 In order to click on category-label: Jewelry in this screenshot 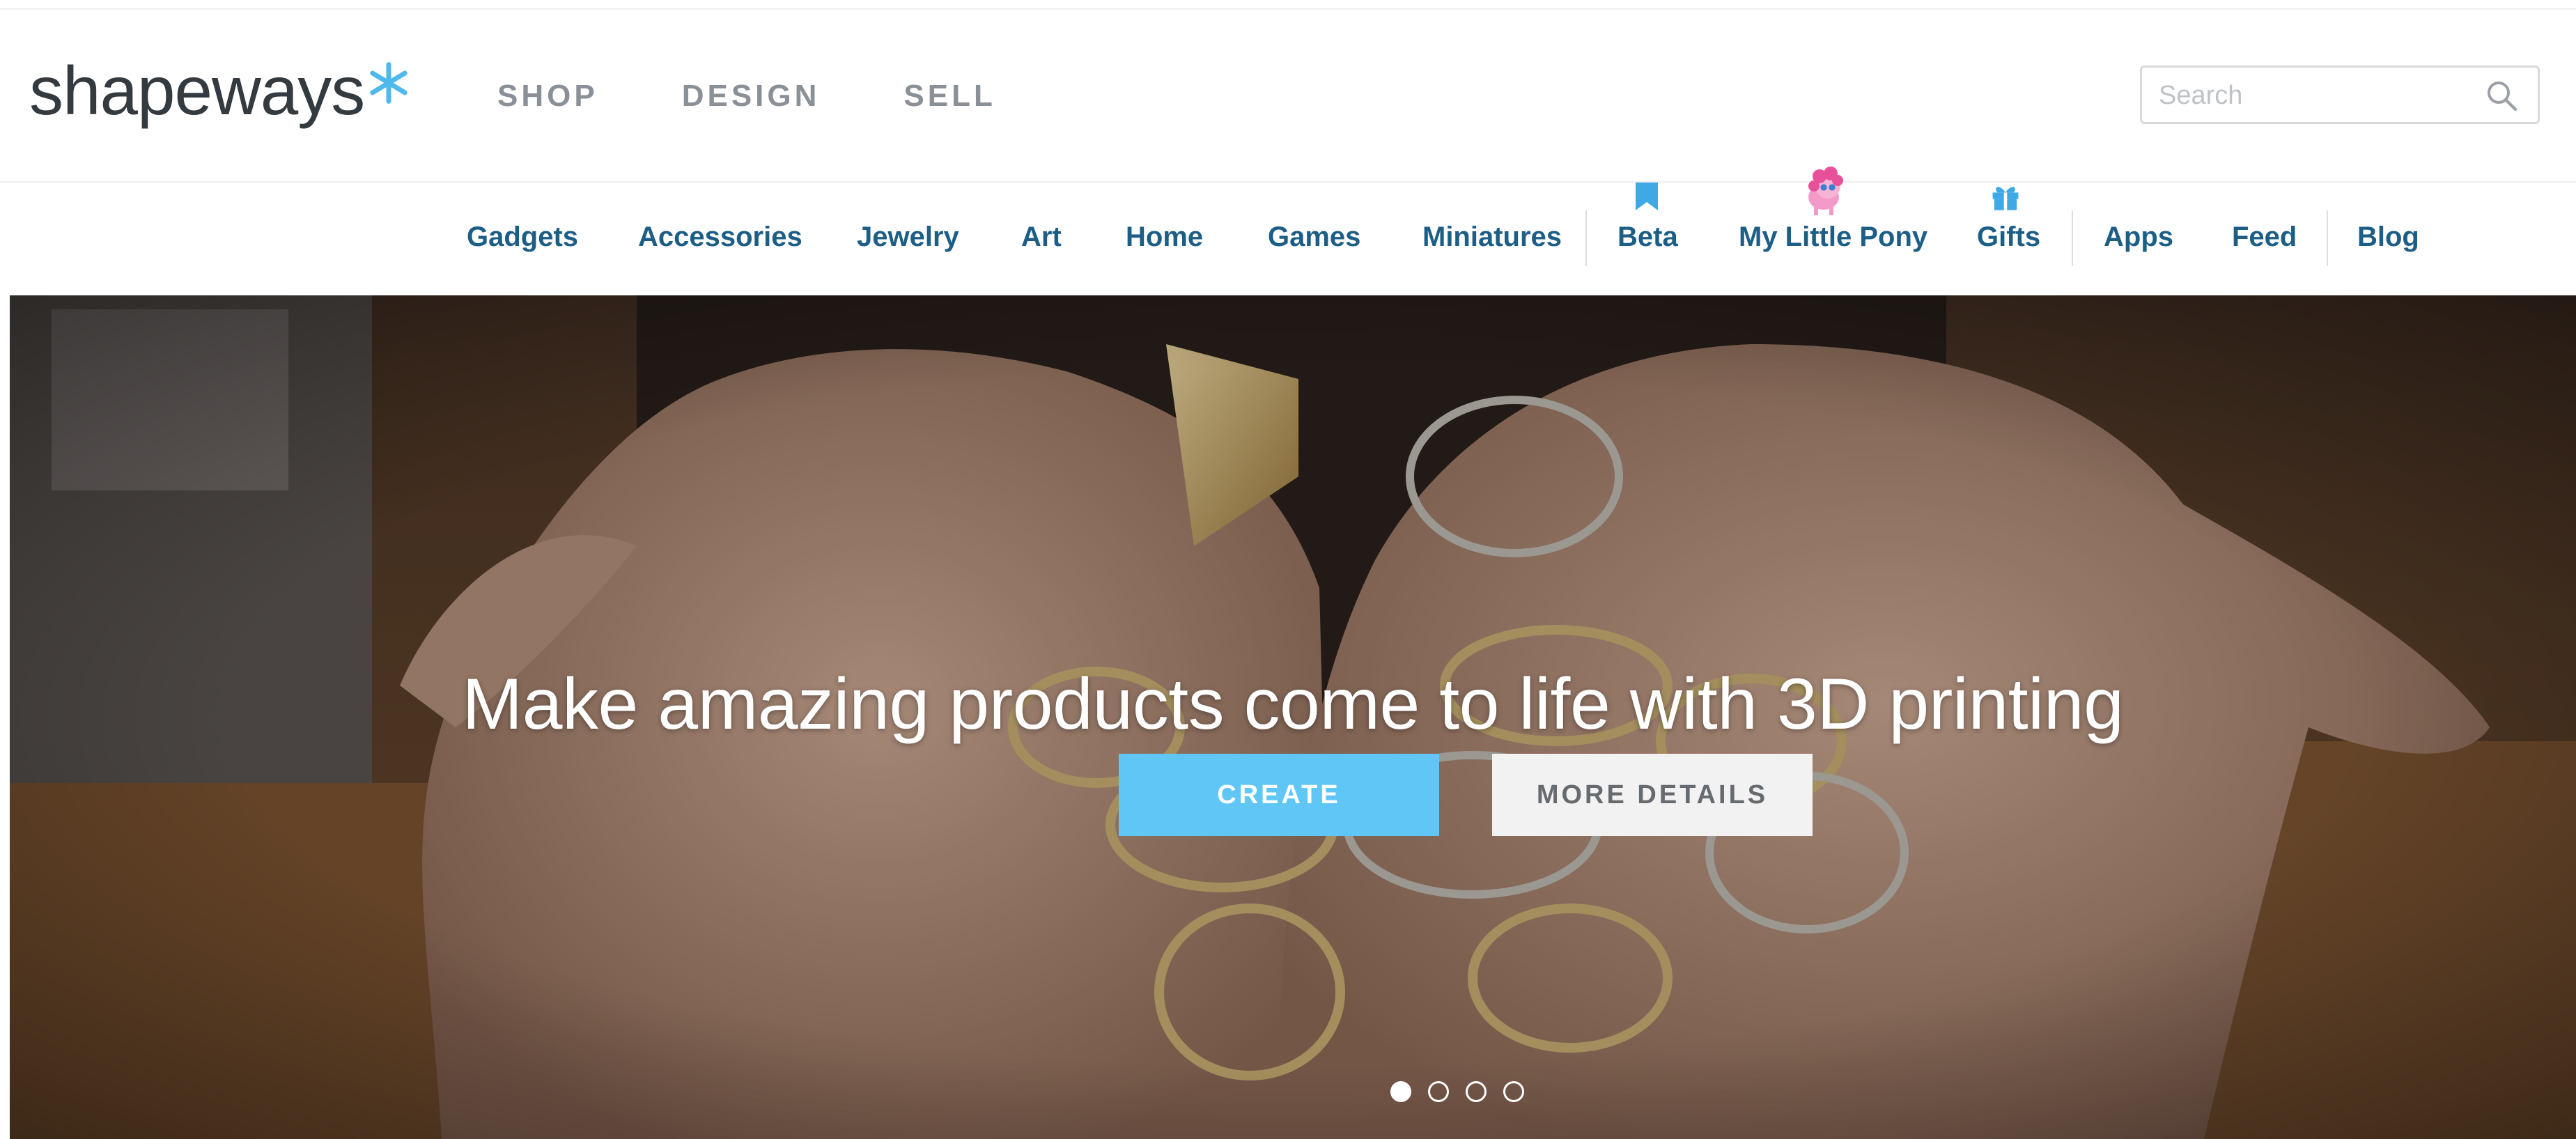, I will do `click(908, 237)`.